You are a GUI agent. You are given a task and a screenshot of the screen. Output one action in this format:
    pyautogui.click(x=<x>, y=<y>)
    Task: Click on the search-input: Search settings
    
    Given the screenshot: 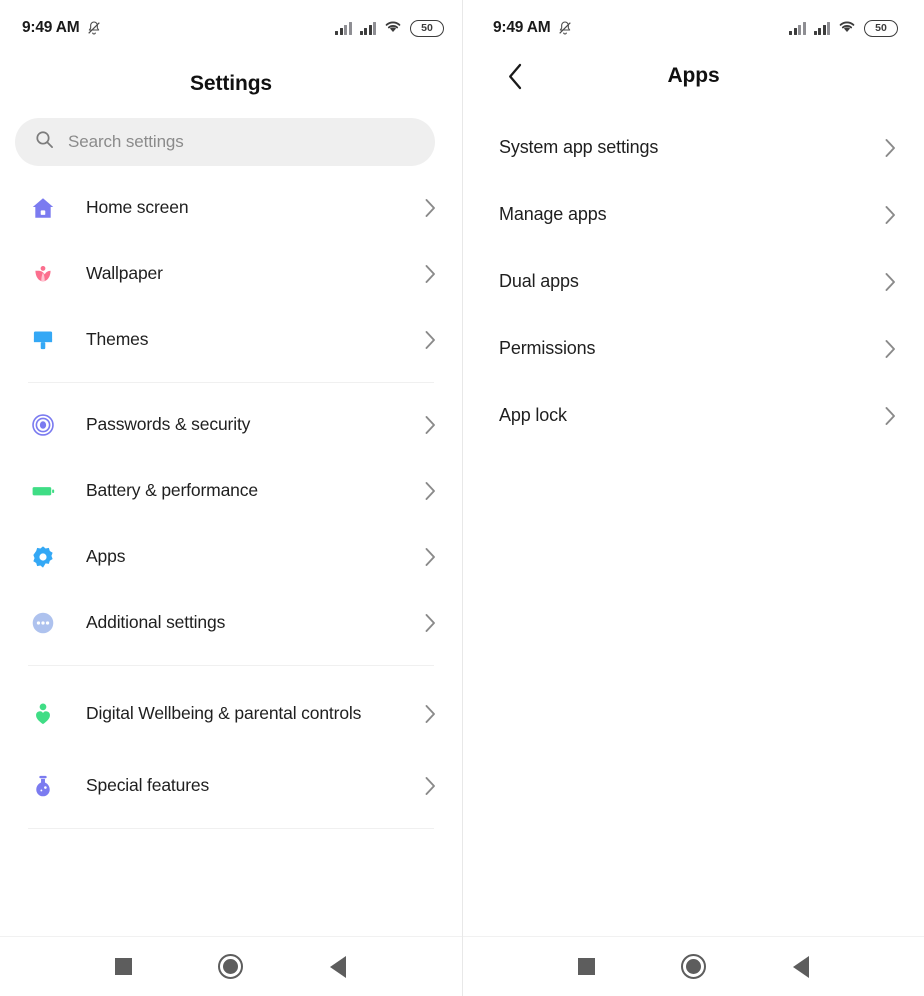 What is the action you would take?
    pyautogui.click(x=225, y=142)
    